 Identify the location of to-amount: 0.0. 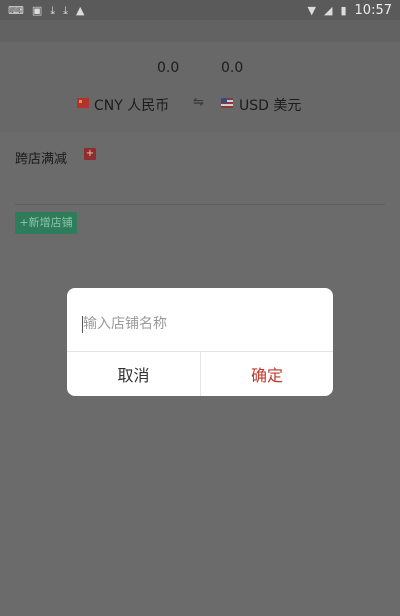
(232, 68).